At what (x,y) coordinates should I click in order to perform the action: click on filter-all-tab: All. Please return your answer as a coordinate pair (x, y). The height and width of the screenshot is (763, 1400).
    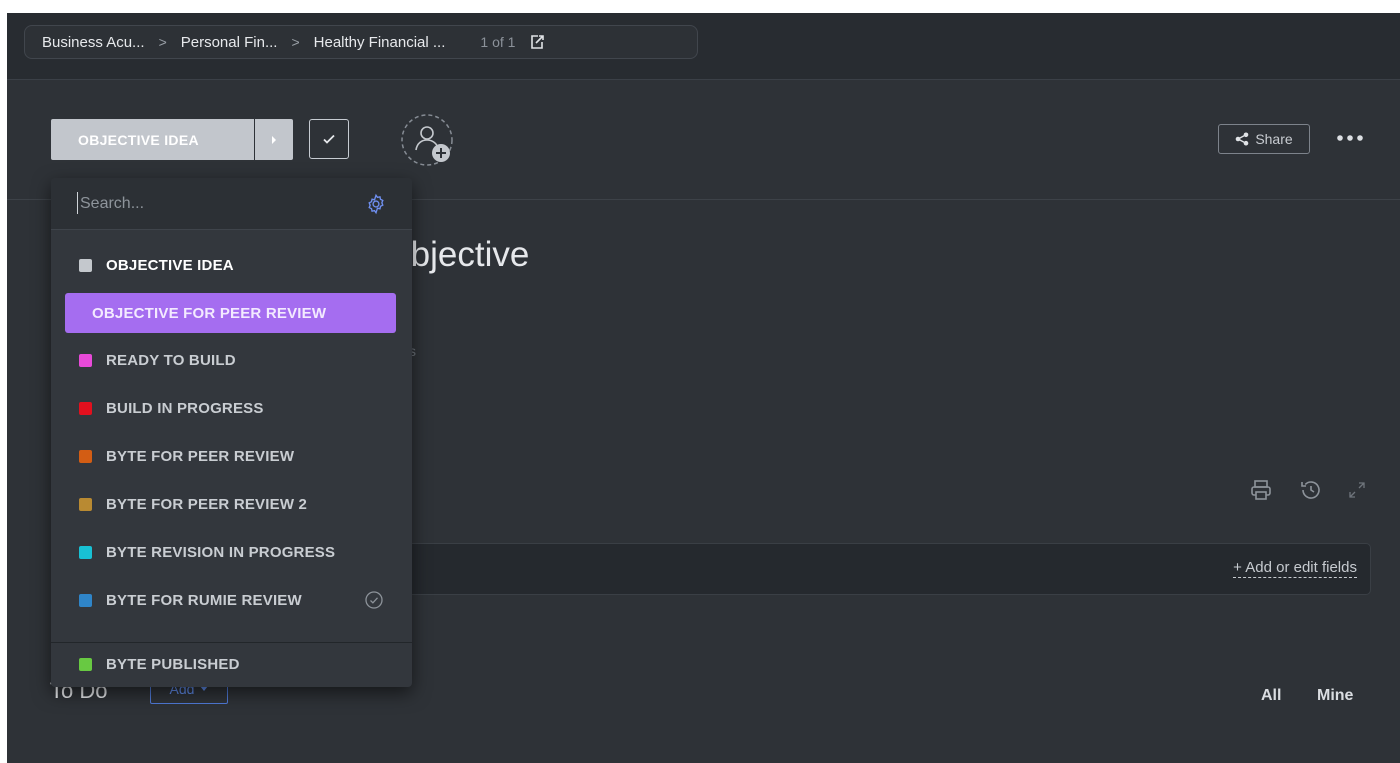
    Looking at the image, I should click on (1271, 696).